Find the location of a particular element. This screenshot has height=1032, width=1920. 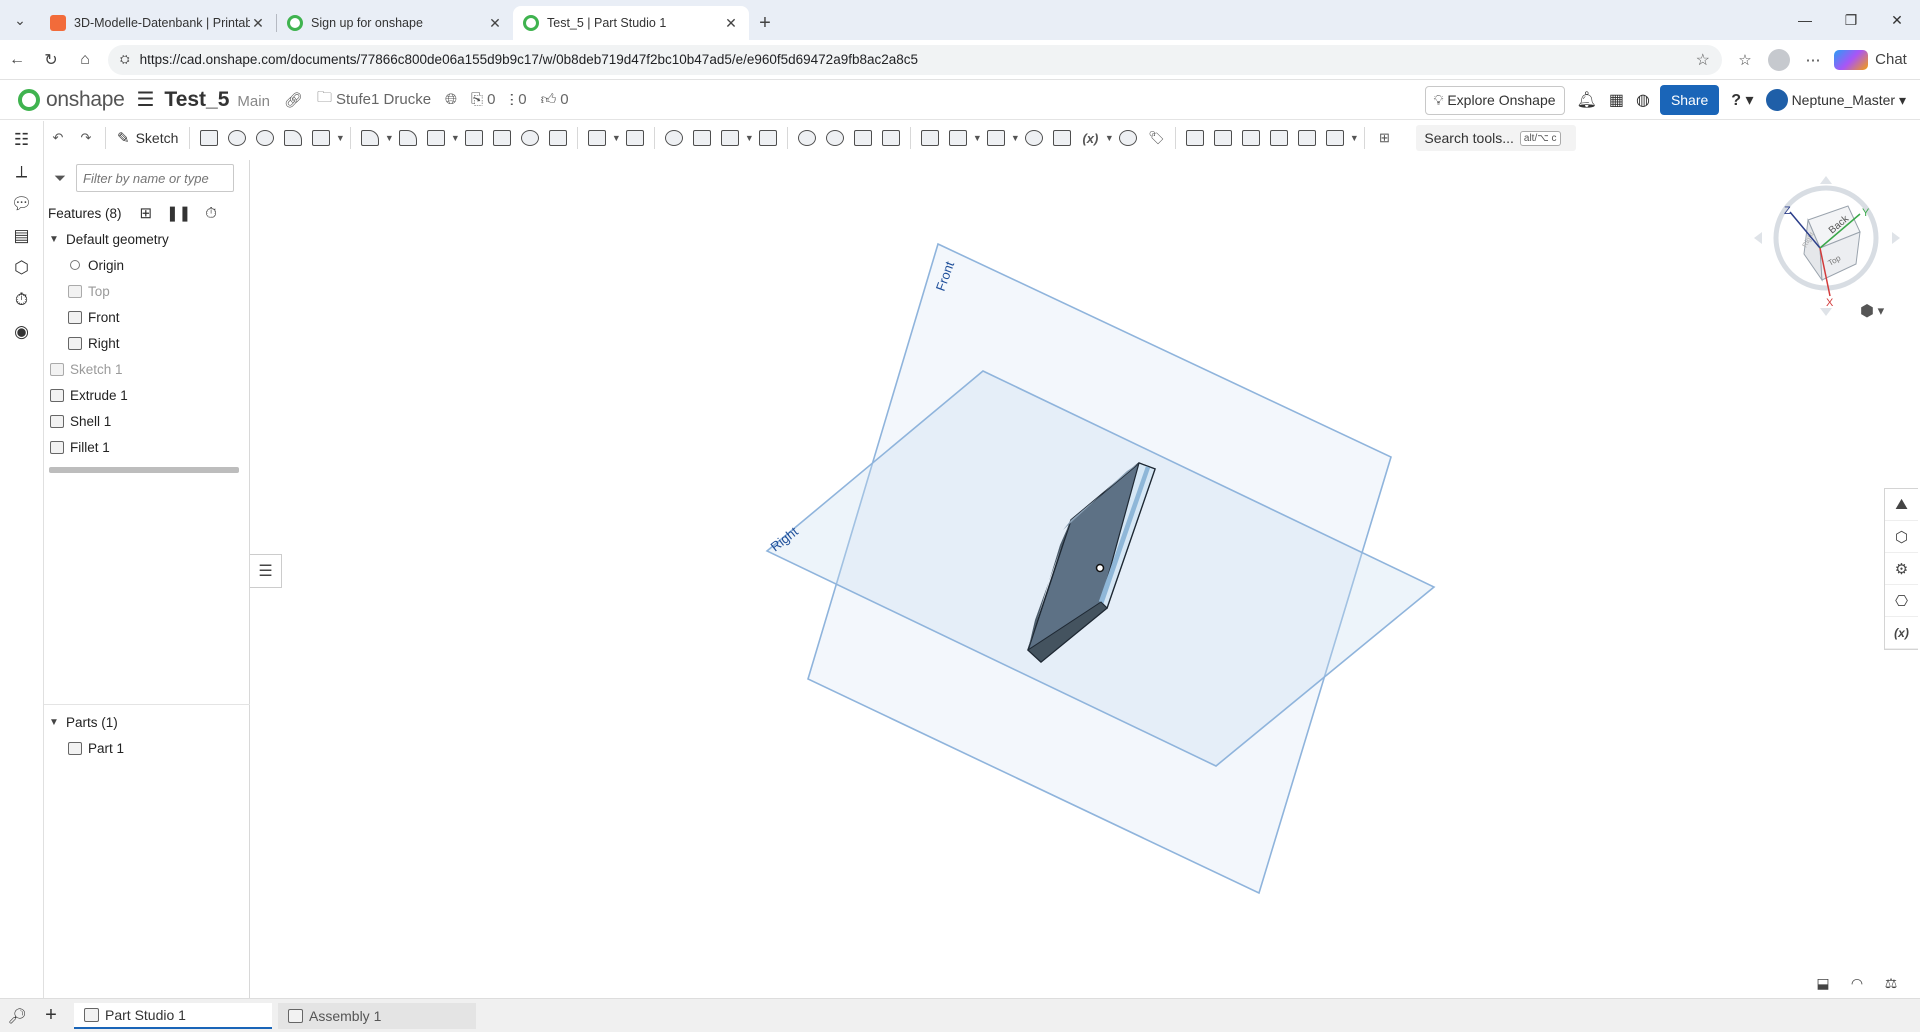

appearance-icon: ⛰︎ is located at coordinates (1901, 505).